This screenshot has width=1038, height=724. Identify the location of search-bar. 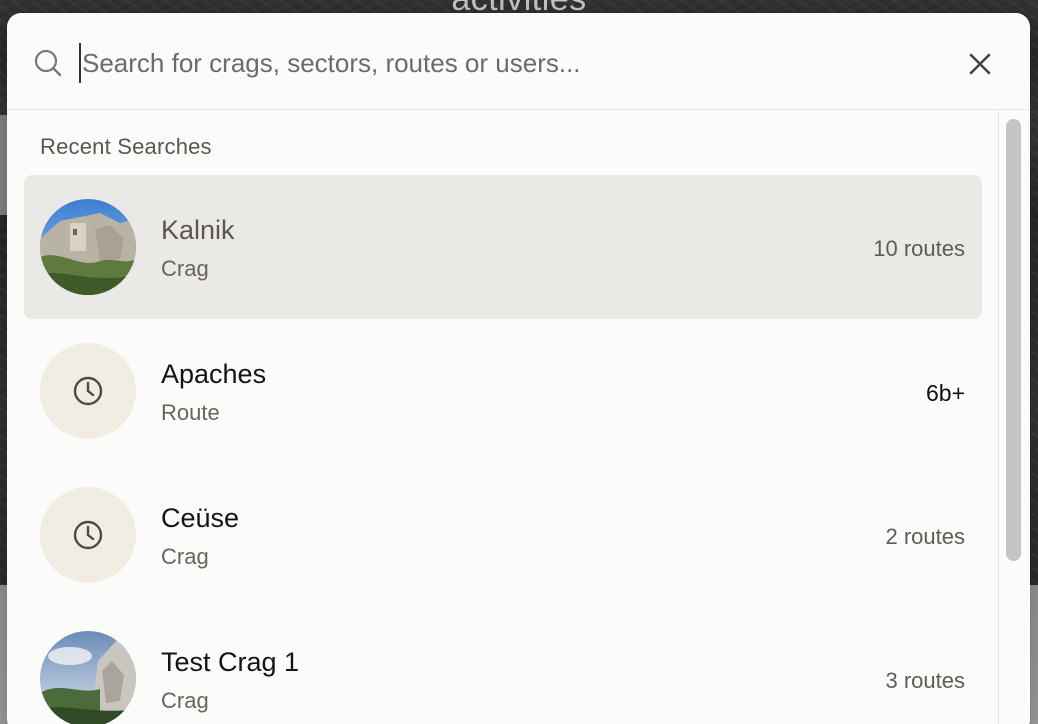
(518, 61).